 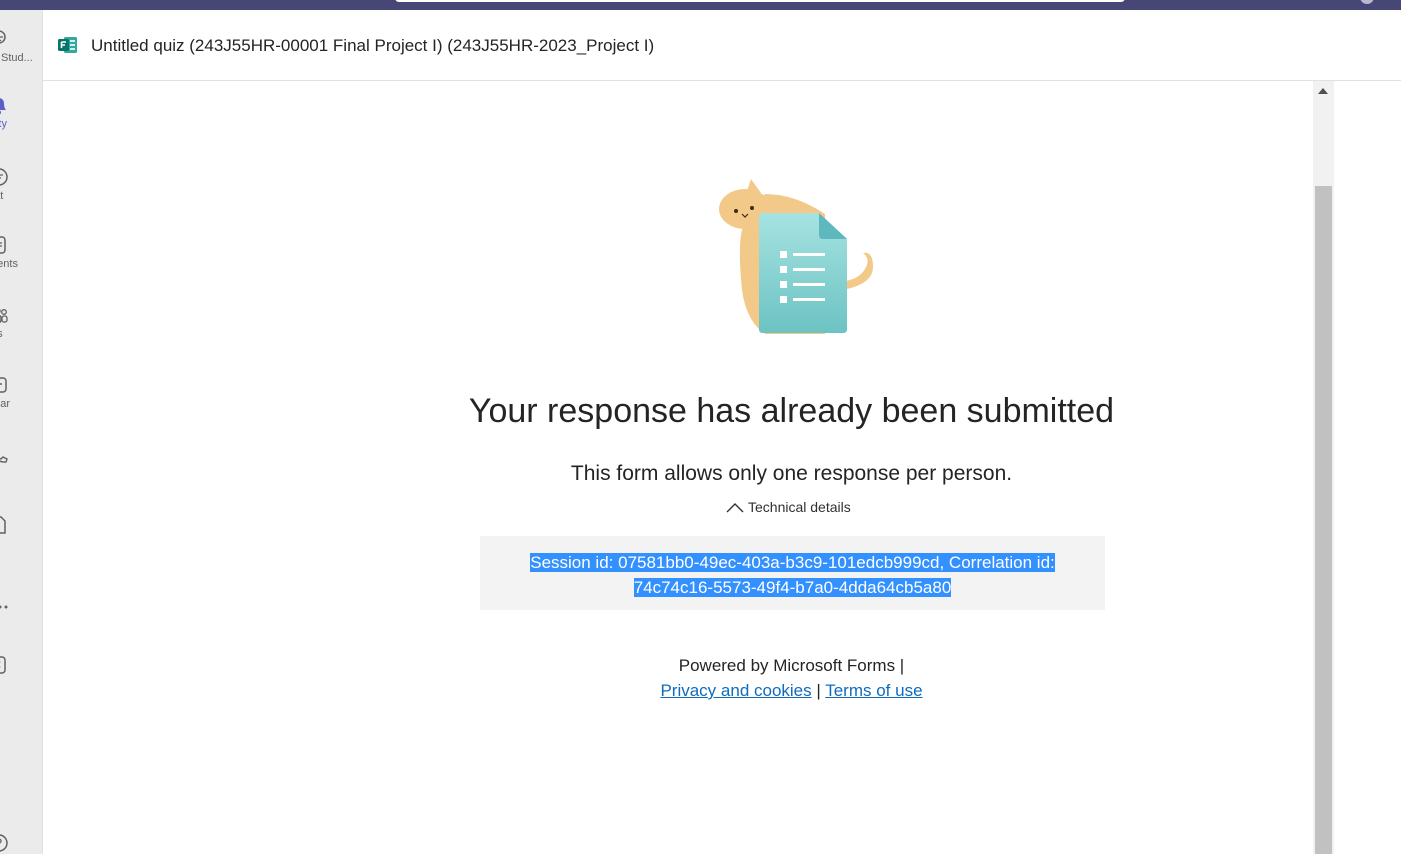 What do you see at coordinates (5, 177) in the screenshot?
I see `chat-icon` at bounding box center [5, 177].